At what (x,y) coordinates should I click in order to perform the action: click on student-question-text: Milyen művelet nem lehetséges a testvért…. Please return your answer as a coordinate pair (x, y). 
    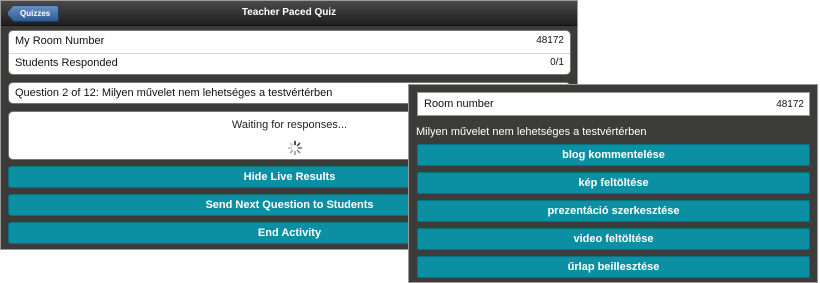
    Looking at the image, I should click on (531, 132).